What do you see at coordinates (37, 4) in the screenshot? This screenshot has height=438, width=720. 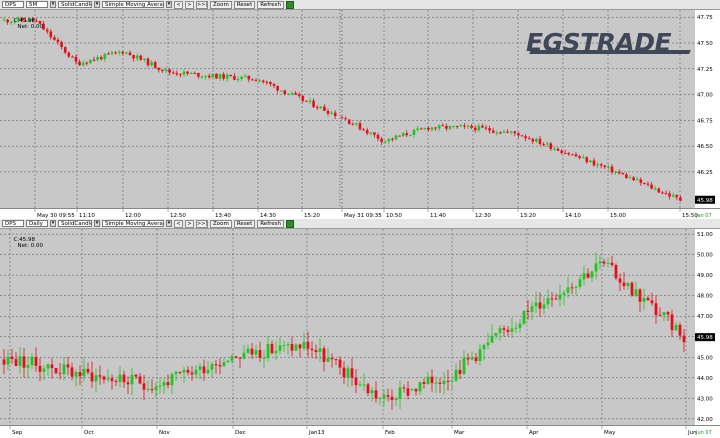 I see `interval-select: 5M` at bounding box center [37, 4].